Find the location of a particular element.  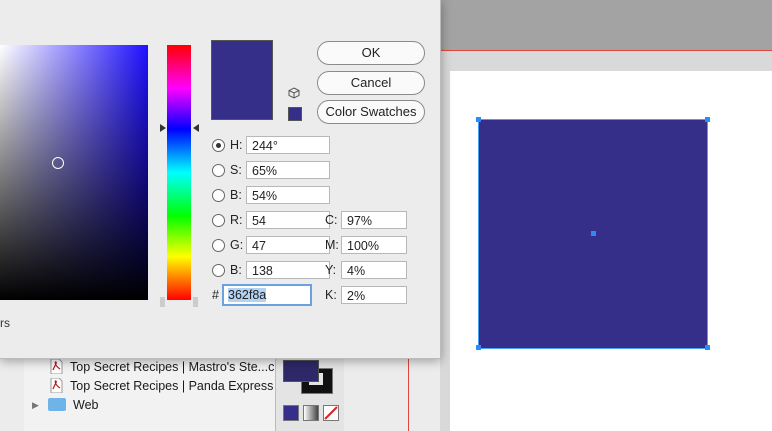

brightness-row: B: 54% is located at coordinates (271, 195).